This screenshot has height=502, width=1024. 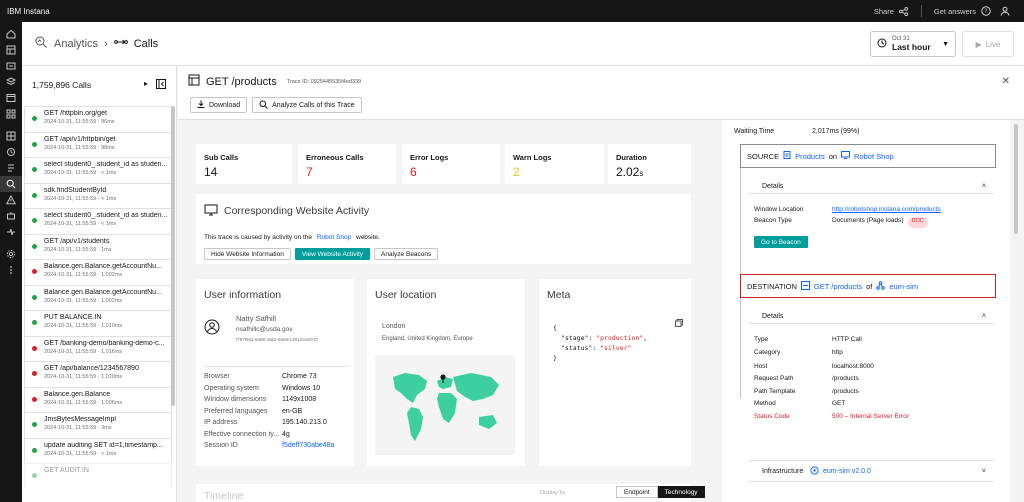 What do you see at coordinates (1006, 81) in the screenshot?
I see `close-icon: ✕` at bounding box center [1006, 81].